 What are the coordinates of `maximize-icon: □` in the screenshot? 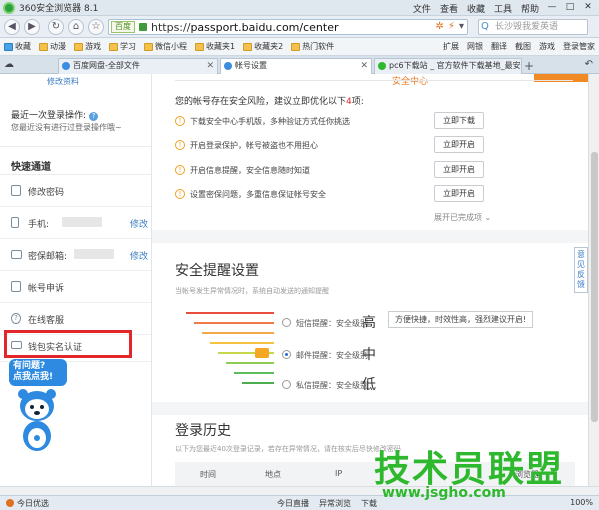 It's located at (570, 7).